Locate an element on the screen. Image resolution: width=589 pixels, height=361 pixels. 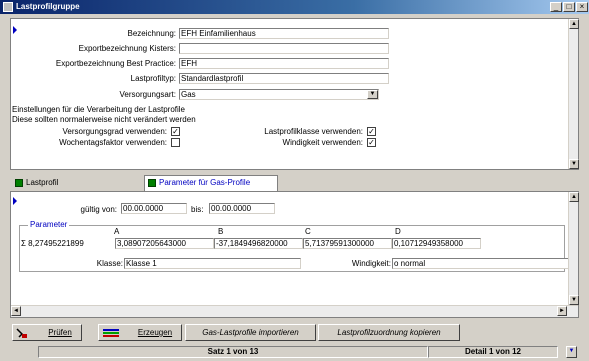
column-a-label: A is located at coordinates (117, 231).